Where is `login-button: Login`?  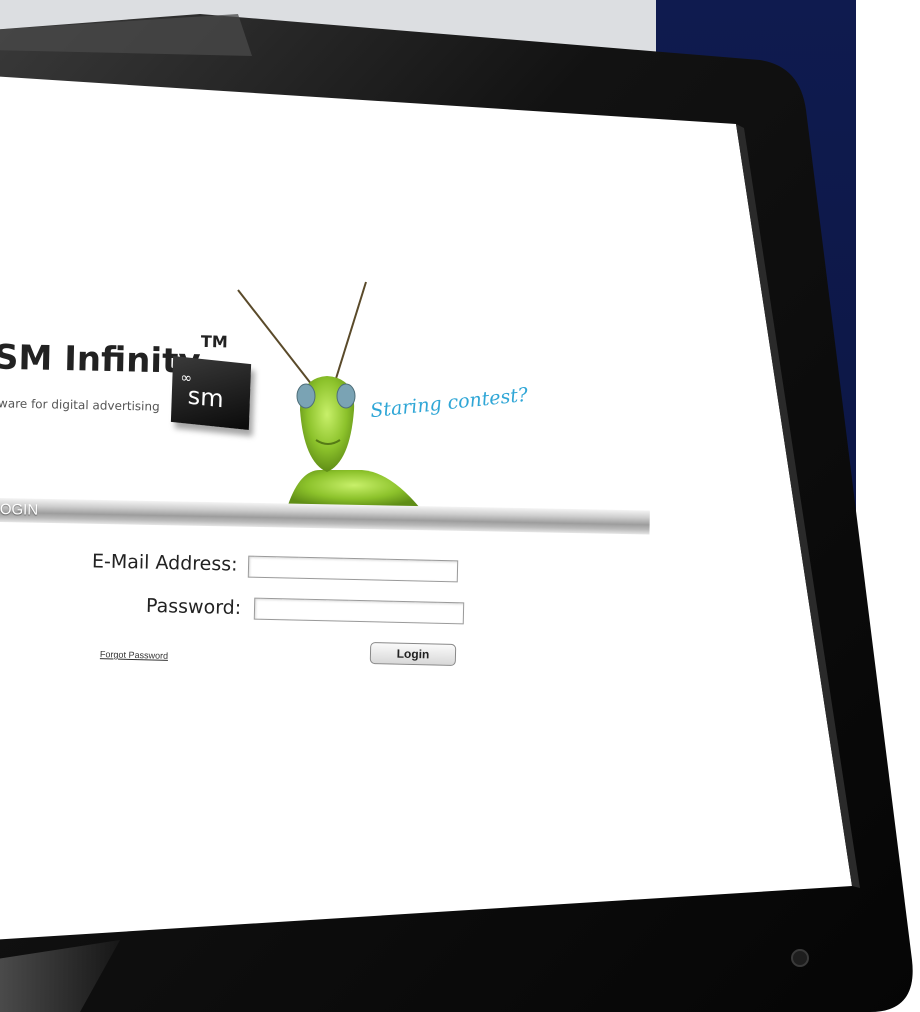
login-button: Login is located at coordinates (413, 654).